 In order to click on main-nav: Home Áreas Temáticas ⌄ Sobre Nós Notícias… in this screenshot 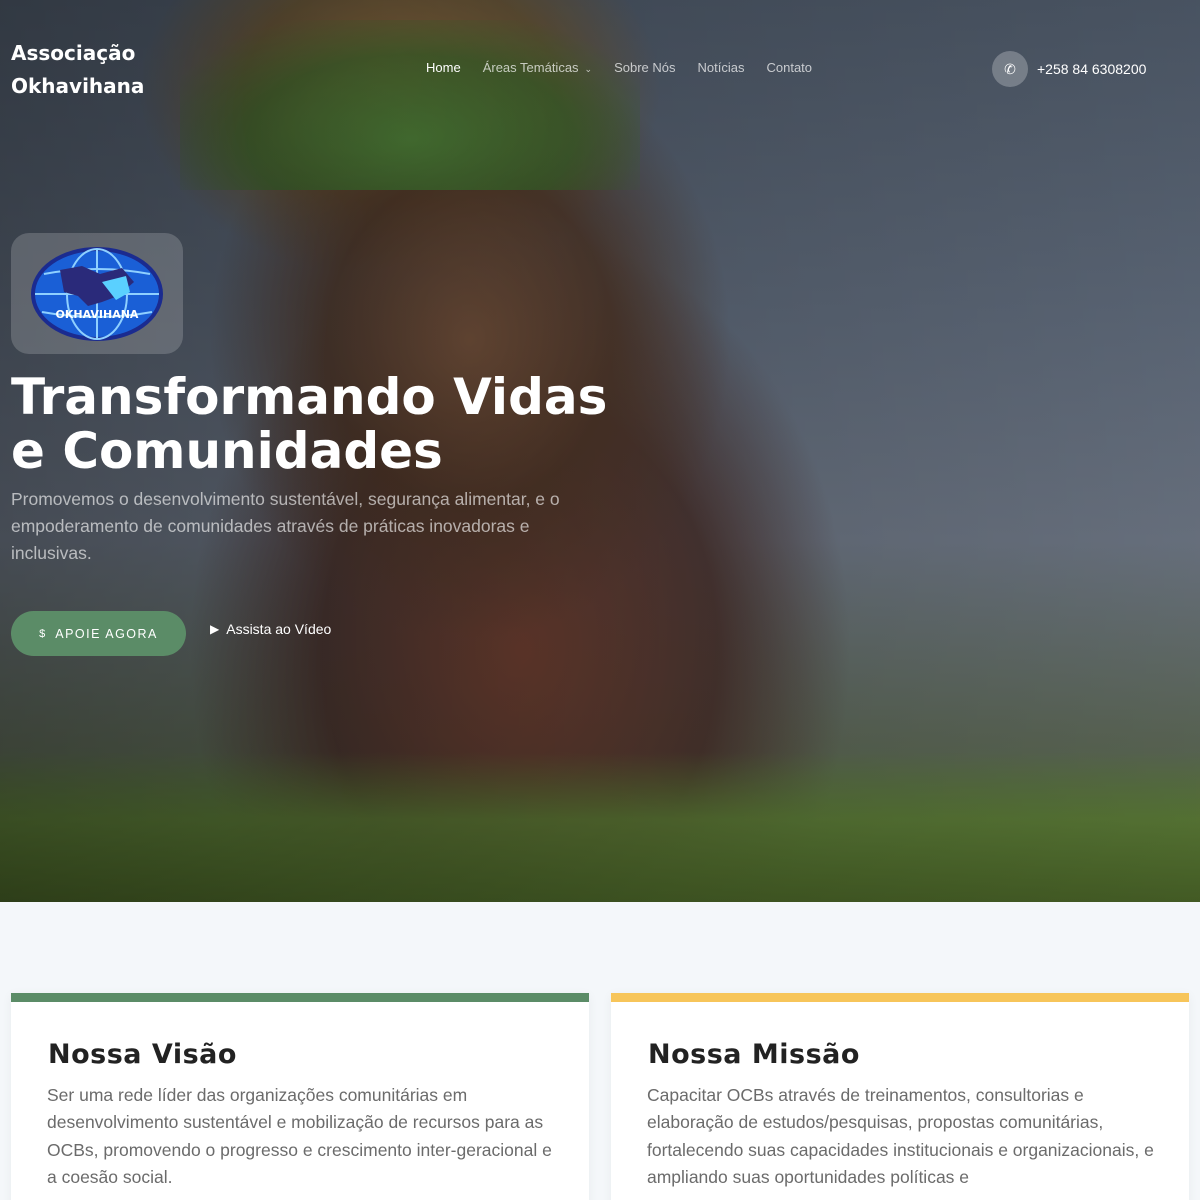, I will do `click(630, 67)`.